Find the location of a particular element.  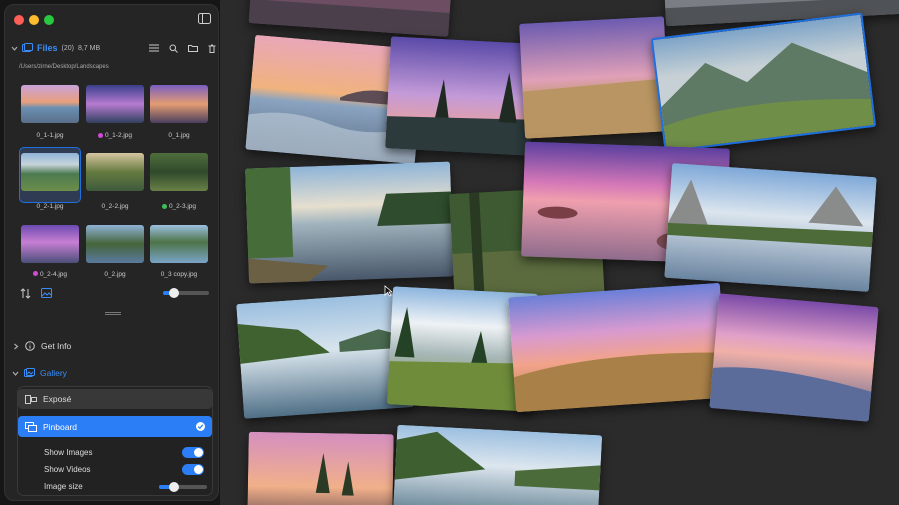

show-videos-label: Show Videos is located at coordinates (67, 469).